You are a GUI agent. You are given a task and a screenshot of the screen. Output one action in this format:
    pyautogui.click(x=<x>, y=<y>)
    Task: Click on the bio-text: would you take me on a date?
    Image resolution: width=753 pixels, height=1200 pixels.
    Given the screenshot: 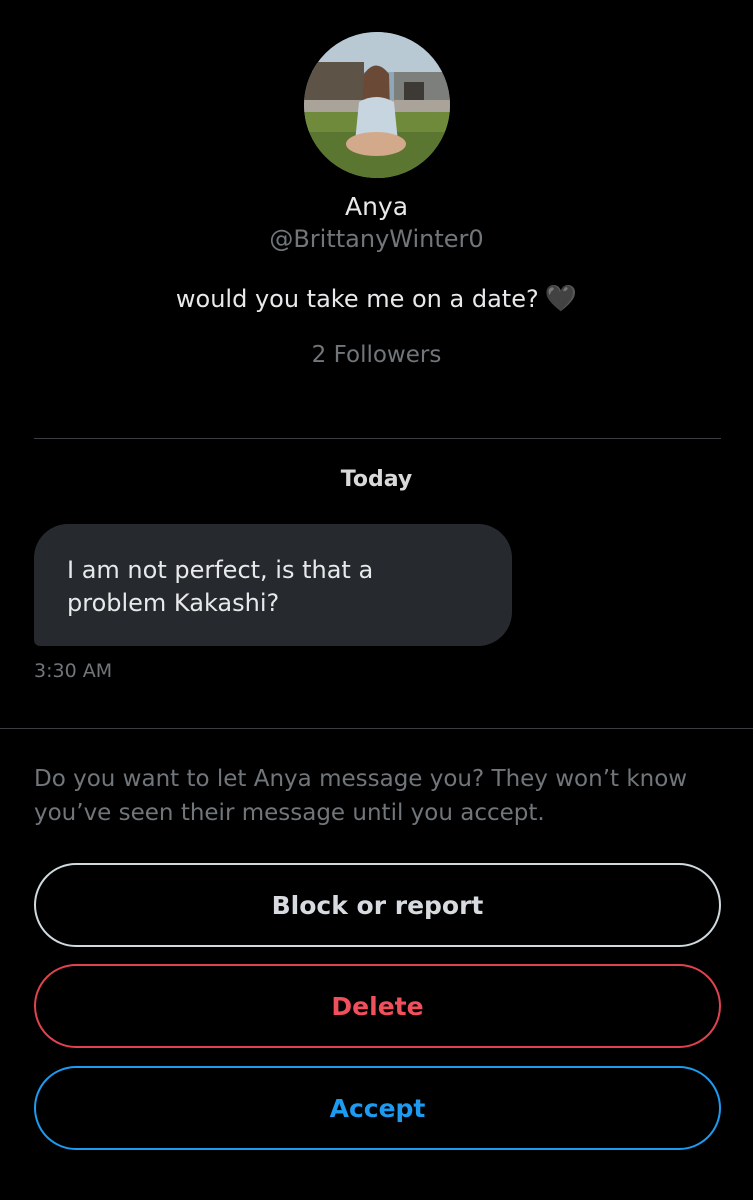 What is the action you would take?
    pyautogui.click(x=357, y=299)
    